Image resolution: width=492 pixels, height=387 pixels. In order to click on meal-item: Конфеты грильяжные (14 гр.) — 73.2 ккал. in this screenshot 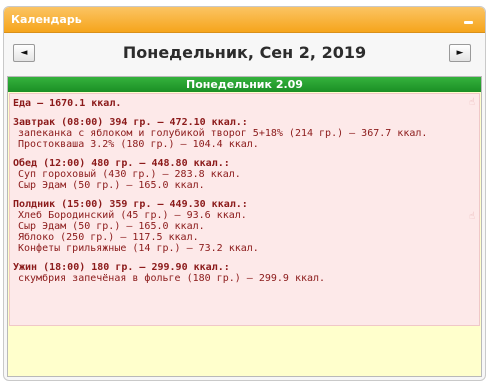, I will do `click(138, 248)`.